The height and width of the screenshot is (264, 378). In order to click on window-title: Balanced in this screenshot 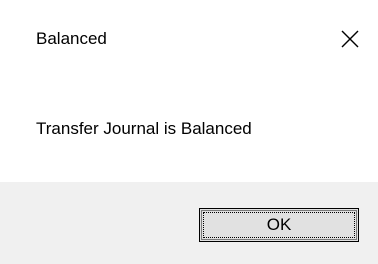, I will do `click(71, 38)`.